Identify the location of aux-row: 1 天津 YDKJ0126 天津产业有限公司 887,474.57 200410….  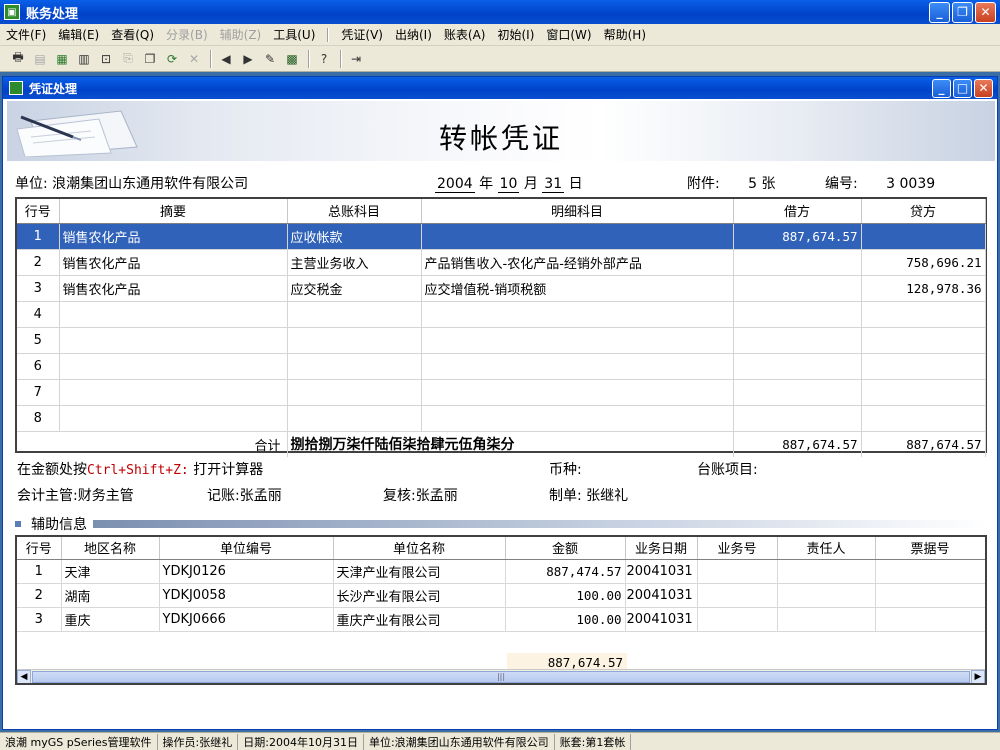
(501, 571).